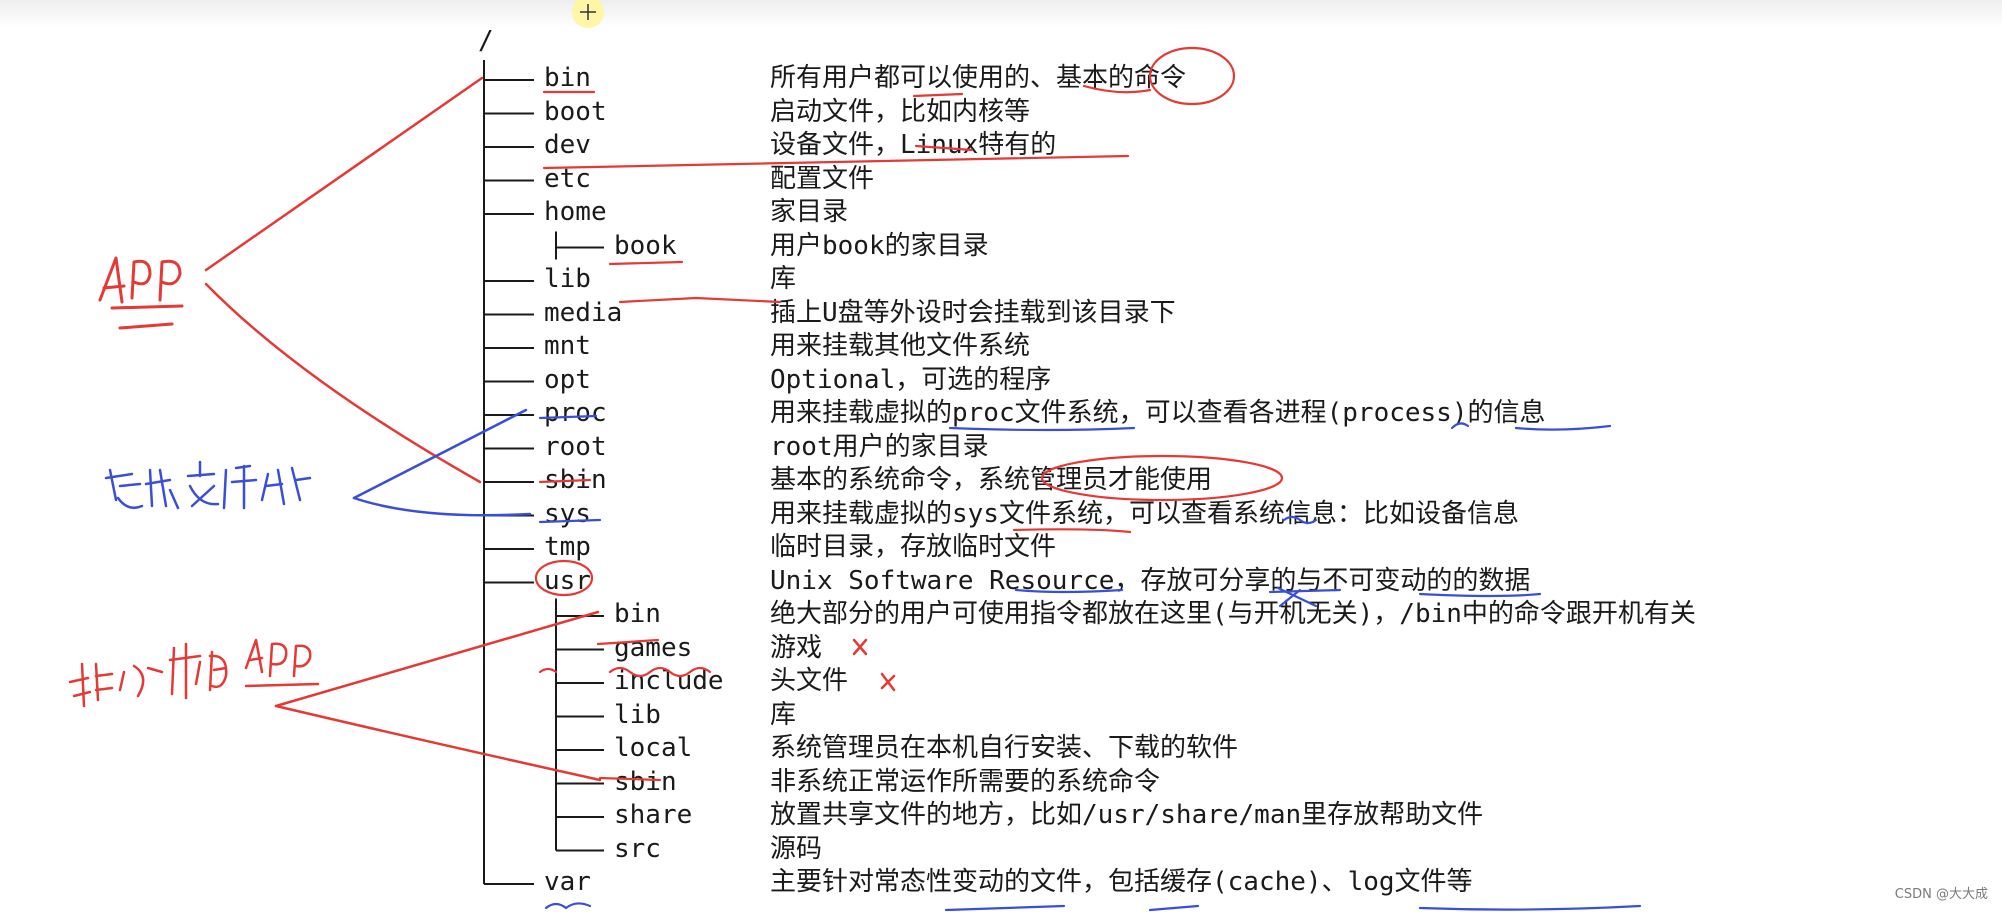  I want to click on red-x-marks, so click(874, 665).